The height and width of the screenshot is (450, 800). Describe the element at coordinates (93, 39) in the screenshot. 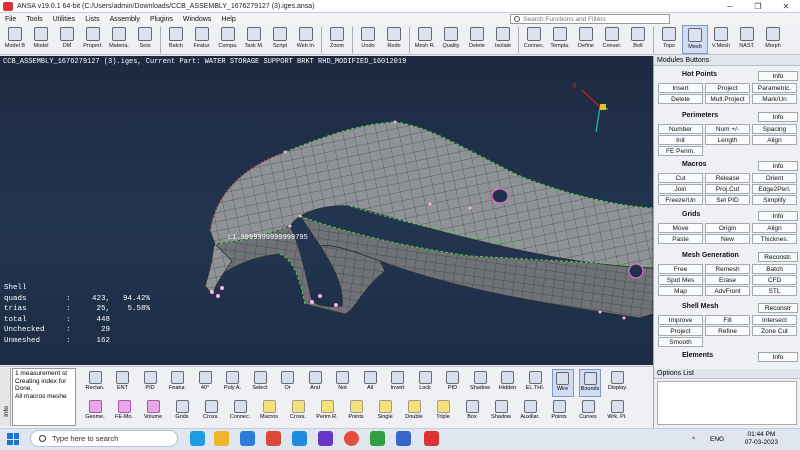

I see `toolbar-properties-button: Propert.` at that location.